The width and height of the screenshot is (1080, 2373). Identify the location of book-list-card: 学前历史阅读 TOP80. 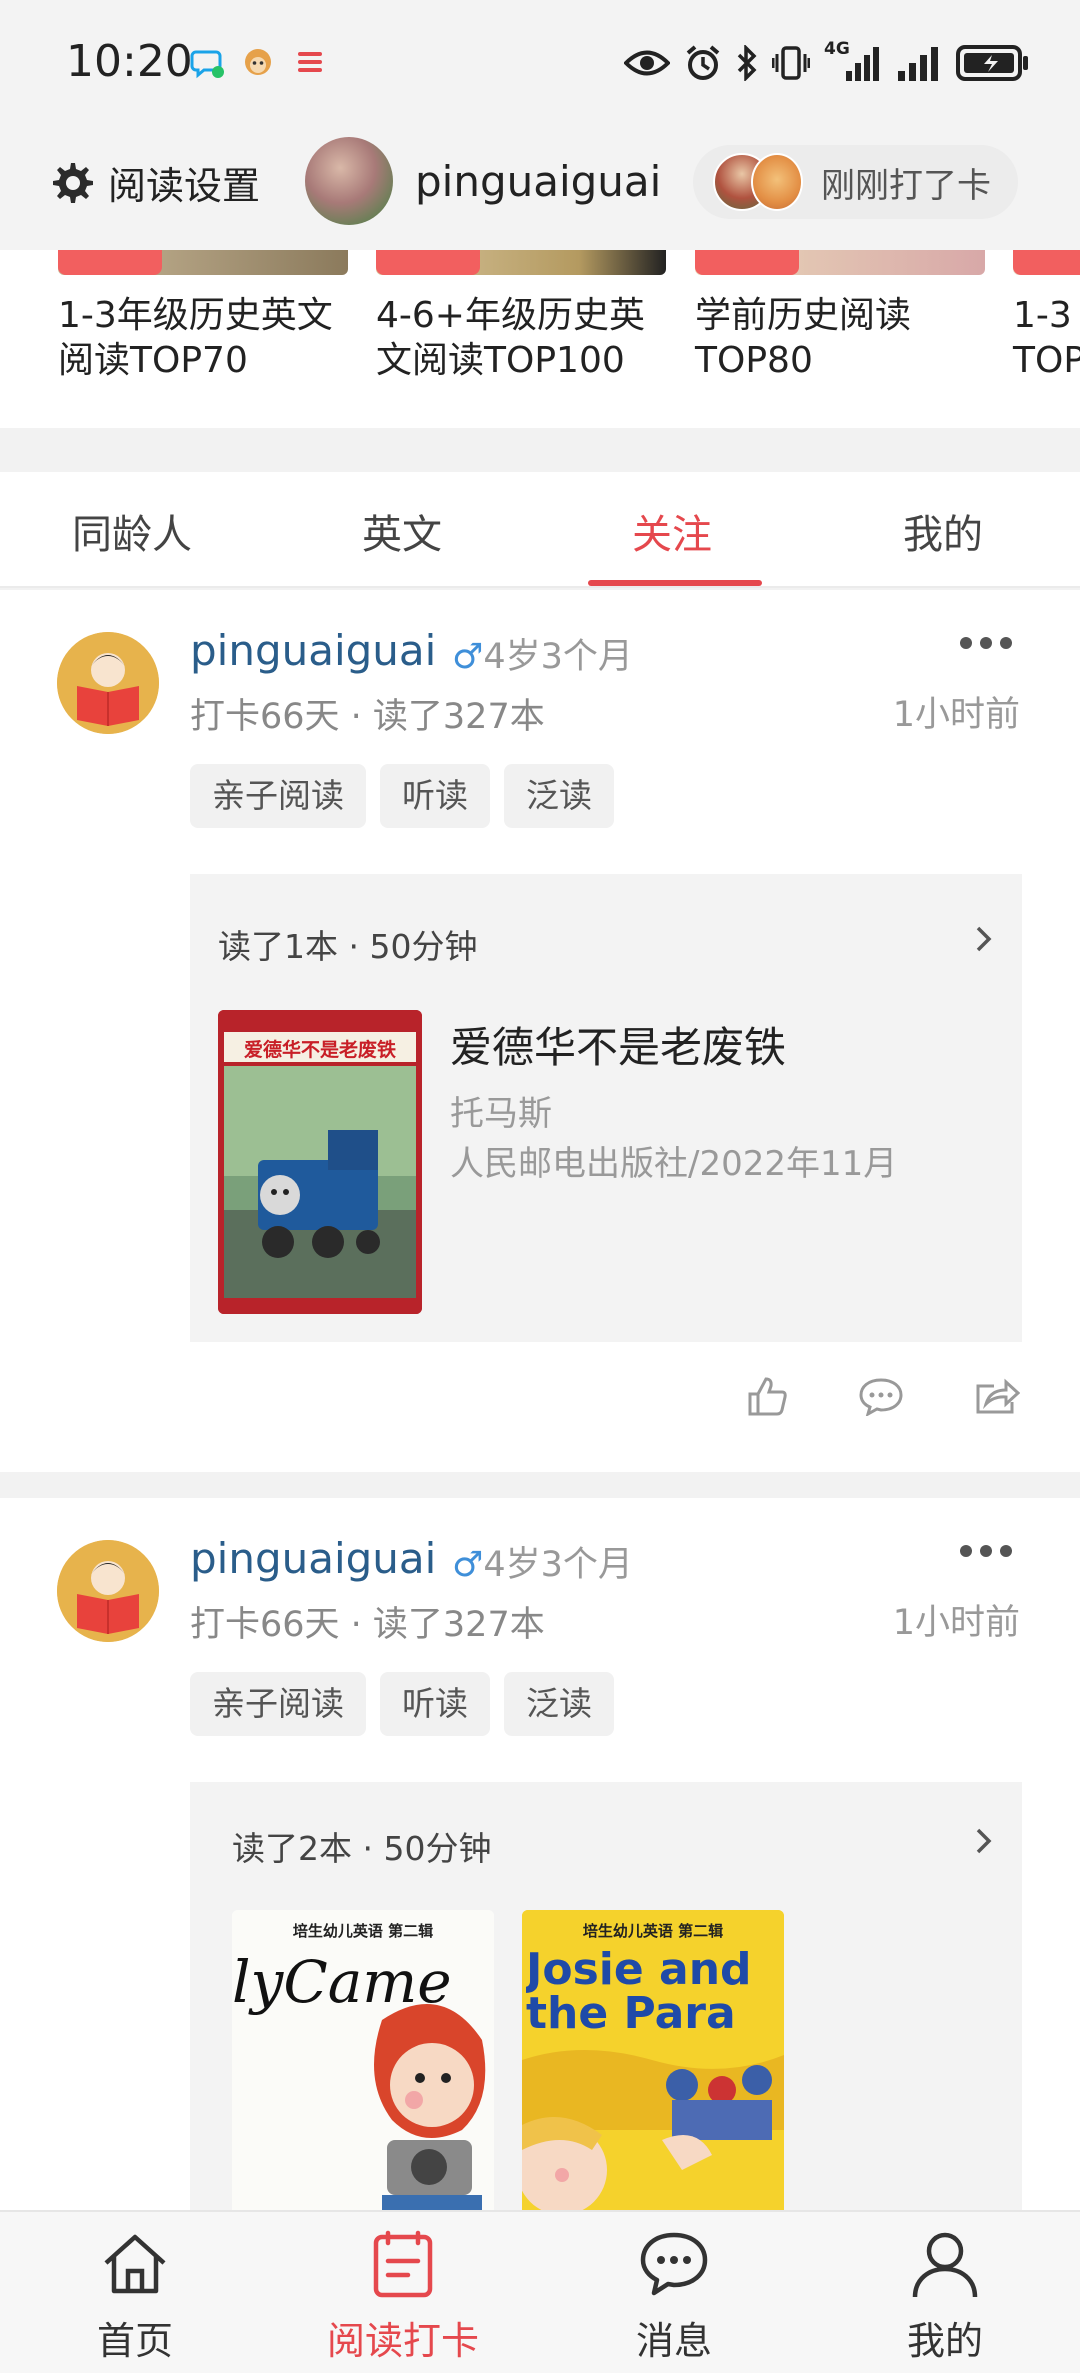
(840, 316).